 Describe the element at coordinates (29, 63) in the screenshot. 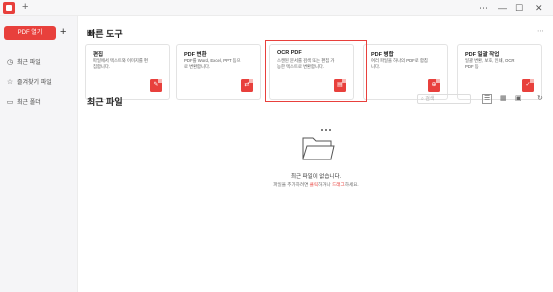

I see `sidebar-item-label: 최근 파일` at that location.